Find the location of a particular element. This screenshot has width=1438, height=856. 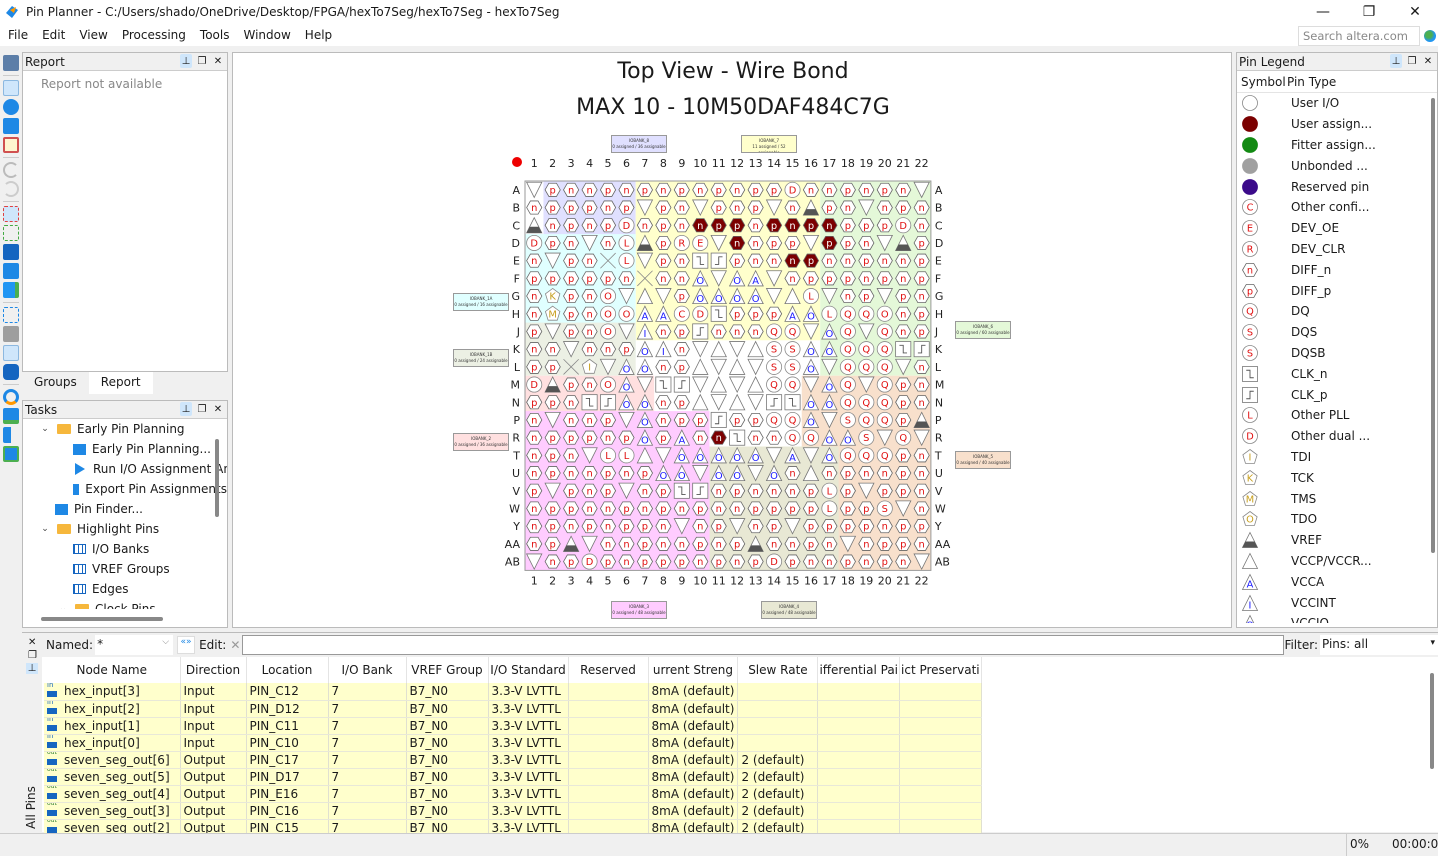

pin-B13: p is located at coordinates (755, 207).